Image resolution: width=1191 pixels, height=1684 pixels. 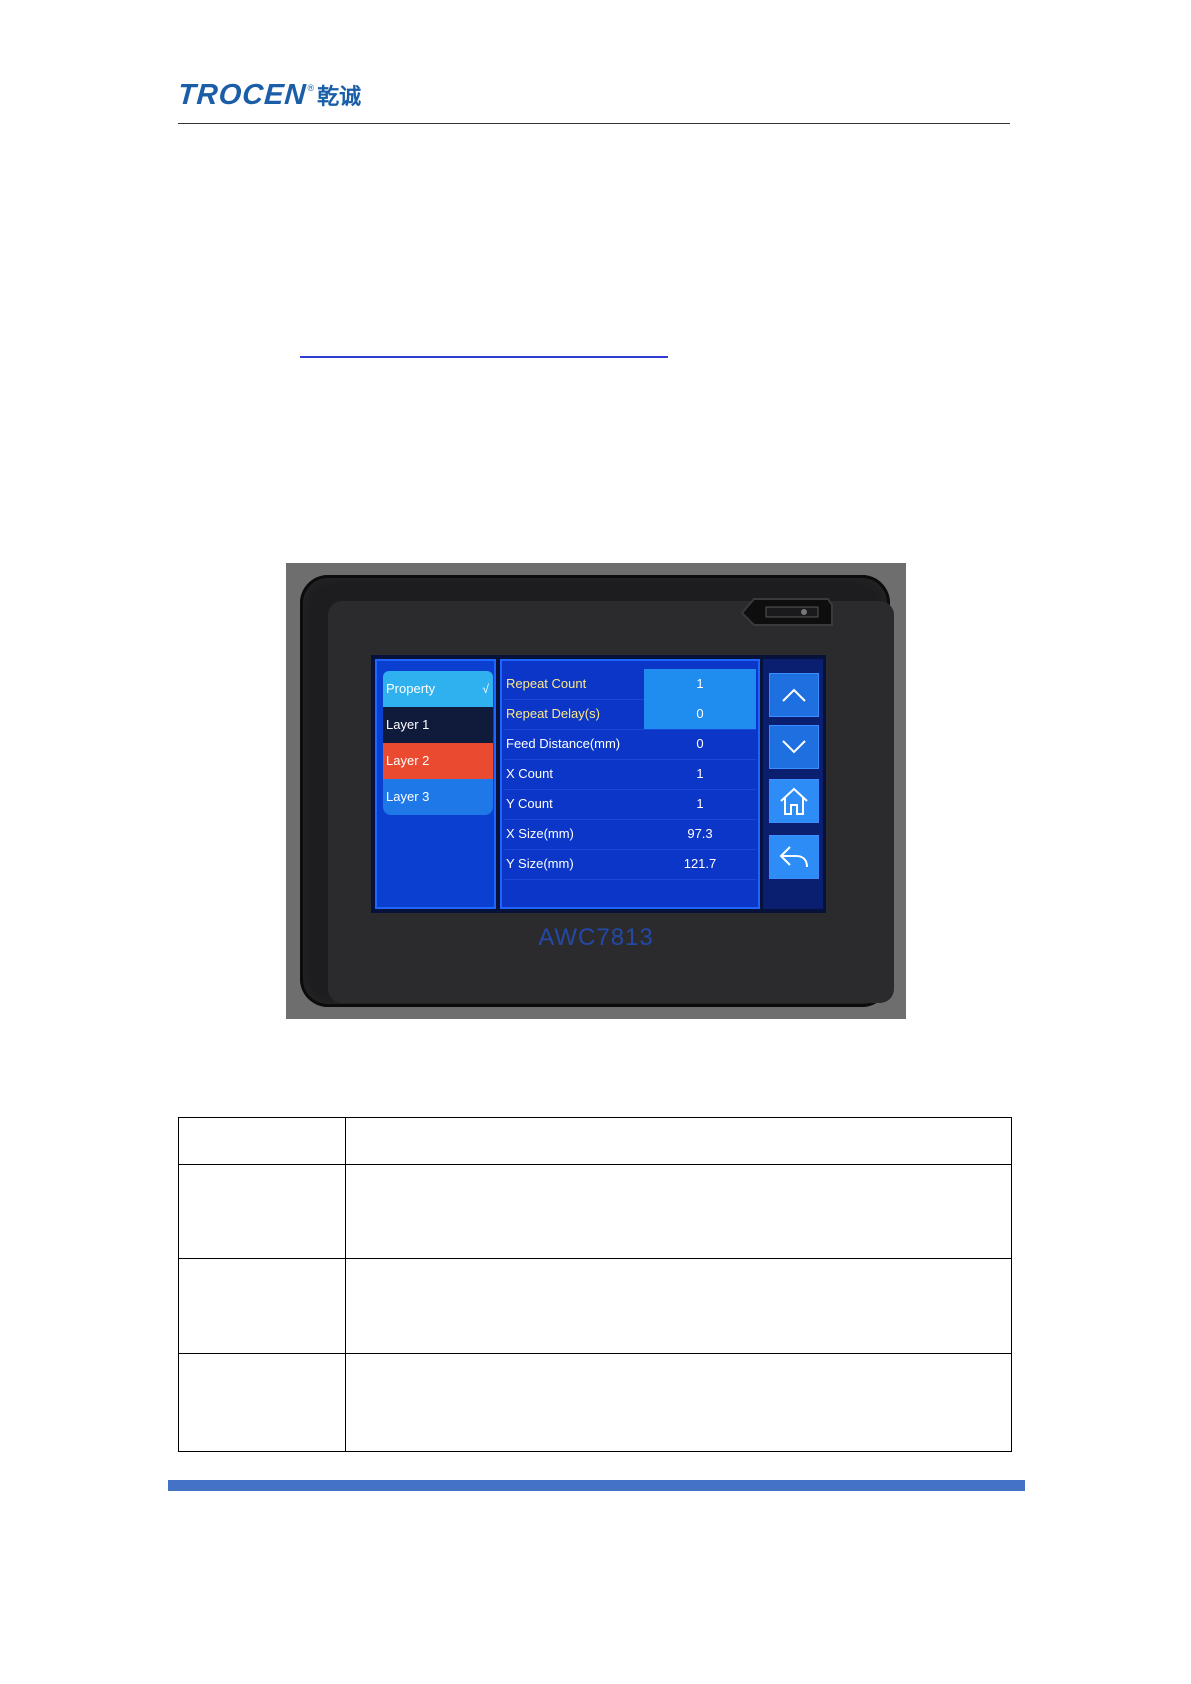 I want to click on footer-bar, so click(x=596, y=1485).